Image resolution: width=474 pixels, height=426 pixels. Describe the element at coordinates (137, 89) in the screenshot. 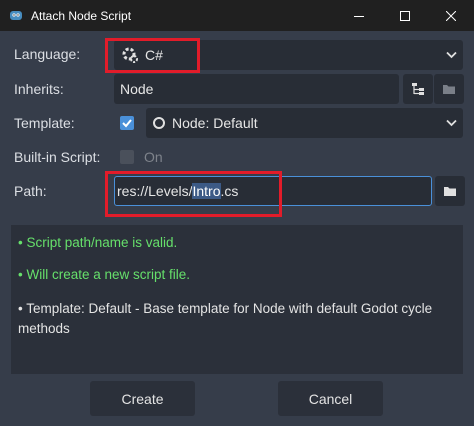

I see `inherits-value: Node` at that location.